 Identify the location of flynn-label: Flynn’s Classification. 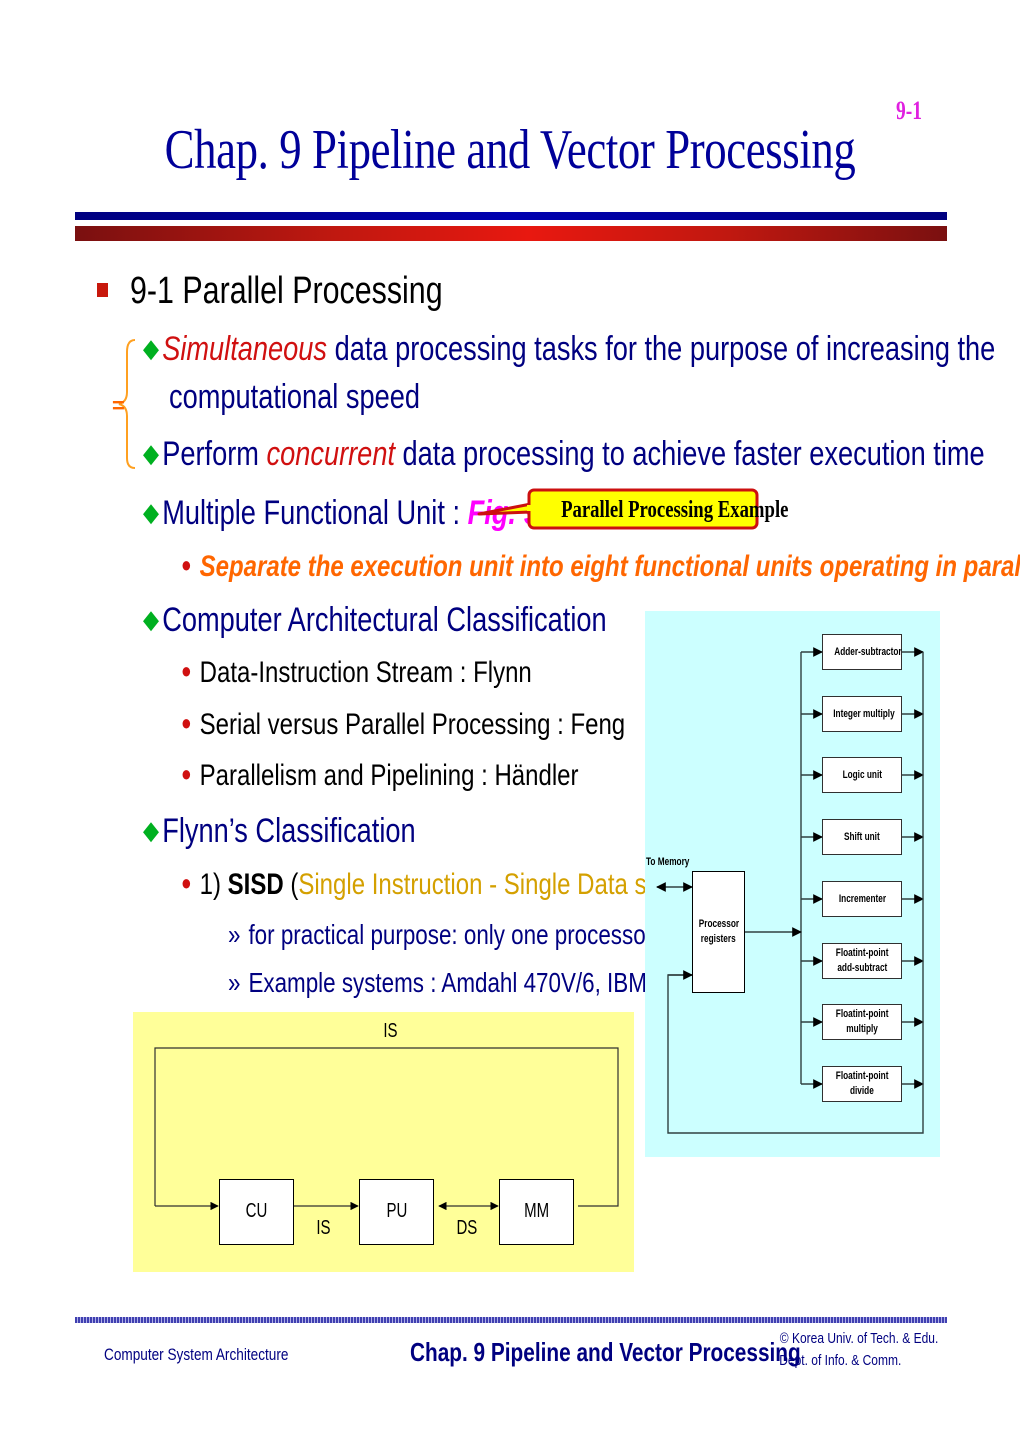
(289, 831).